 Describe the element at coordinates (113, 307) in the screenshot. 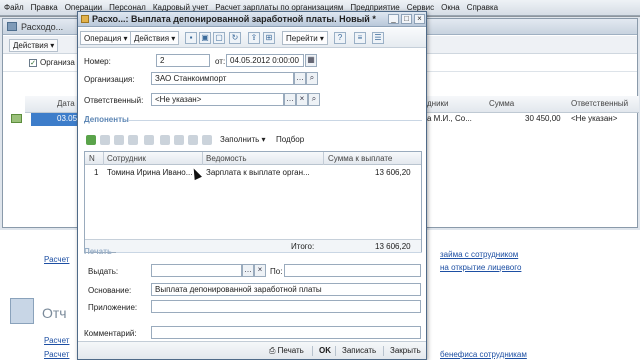

I see `attachment-label: Приложение:` at that location.